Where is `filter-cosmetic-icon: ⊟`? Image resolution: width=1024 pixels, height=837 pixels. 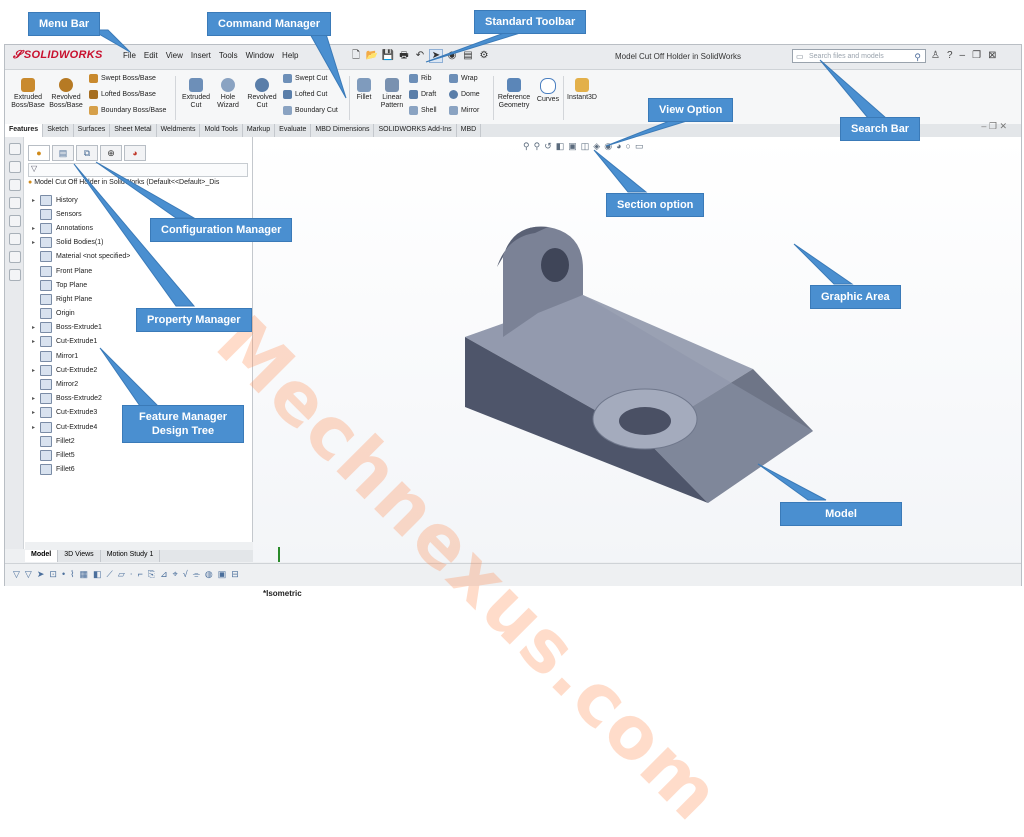
filter-cosmetic-icon: ⊟ is located at coordinates (235, 574).